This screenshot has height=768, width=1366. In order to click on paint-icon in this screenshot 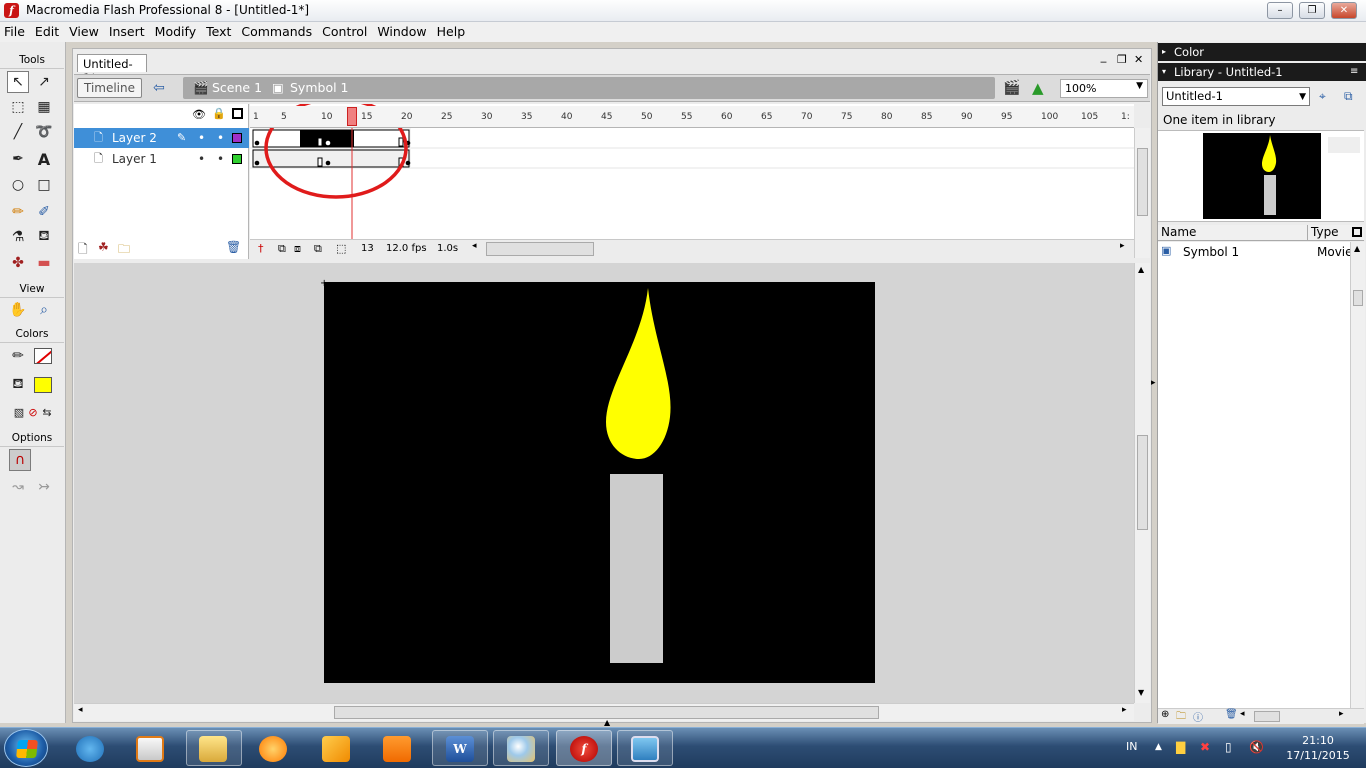, I will do `click(521, 749)`.